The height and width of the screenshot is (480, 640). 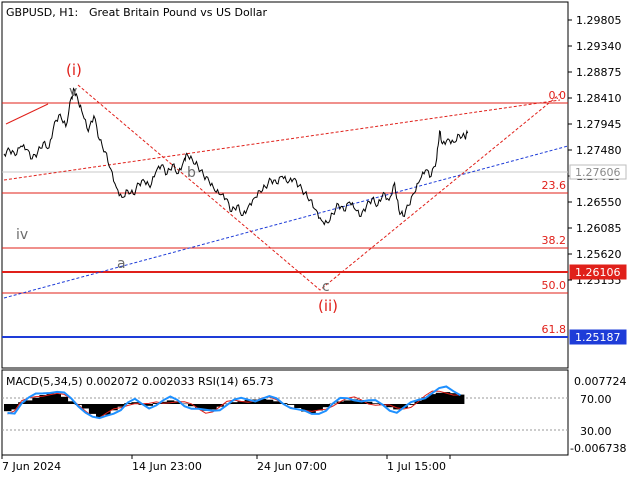 I want to click on indicator-tick-30: 30.00, so click(x=596, y=431).